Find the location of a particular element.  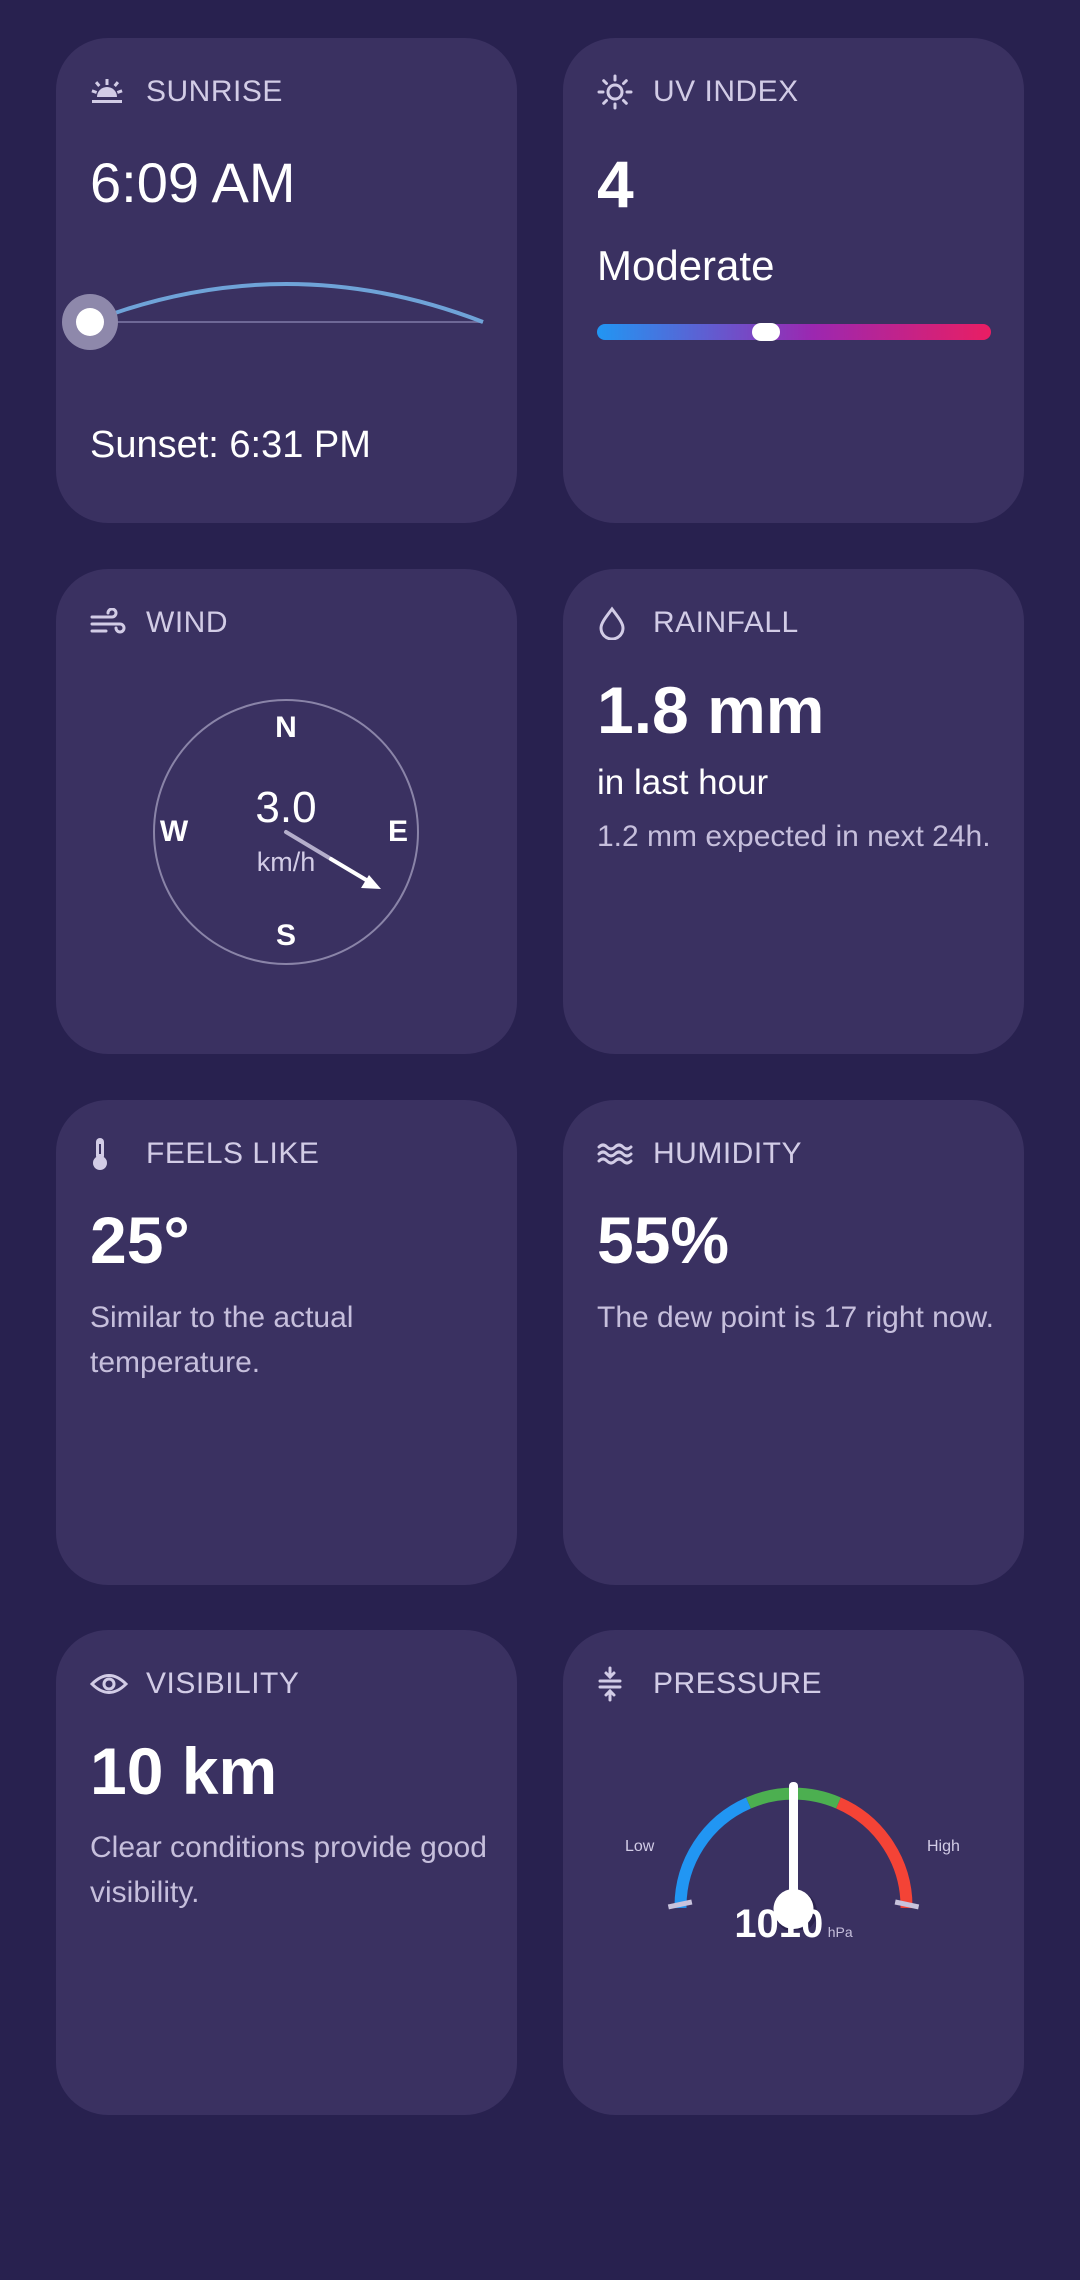

pressure-card: PRESSURE Low High 1010 hPa is located at coordinates (793, 1872).